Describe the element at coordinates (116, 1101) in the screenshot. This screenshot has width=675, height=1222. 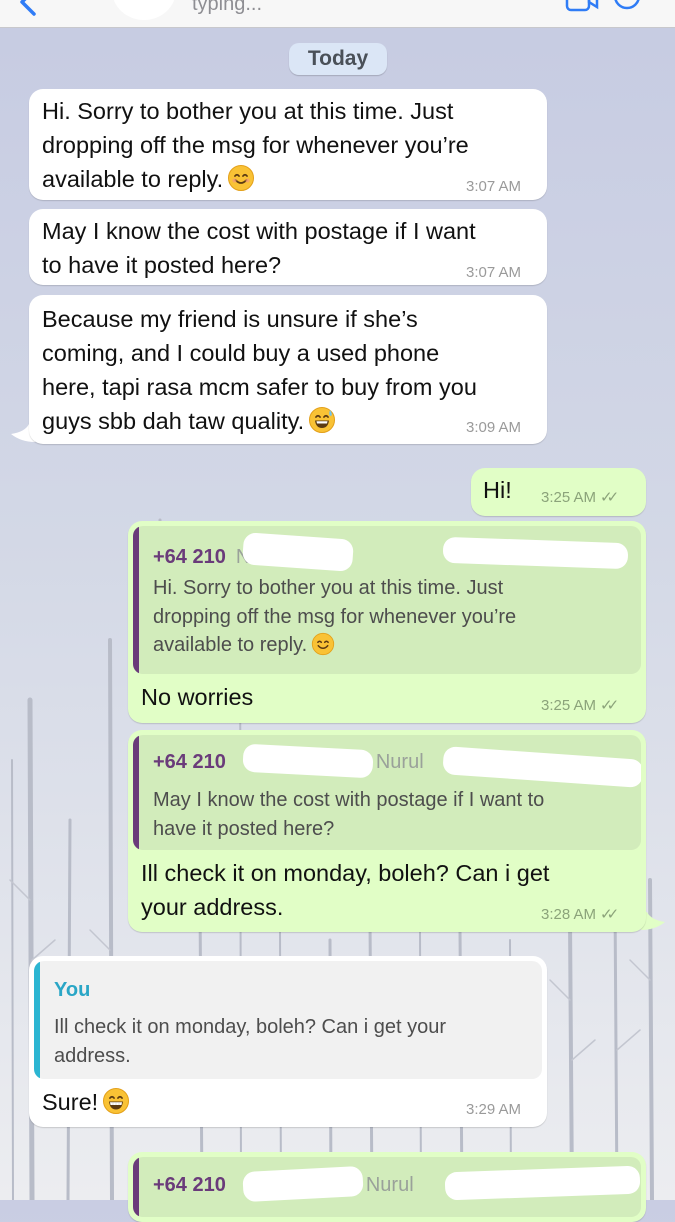
I see `big-grin-icon` at that location.